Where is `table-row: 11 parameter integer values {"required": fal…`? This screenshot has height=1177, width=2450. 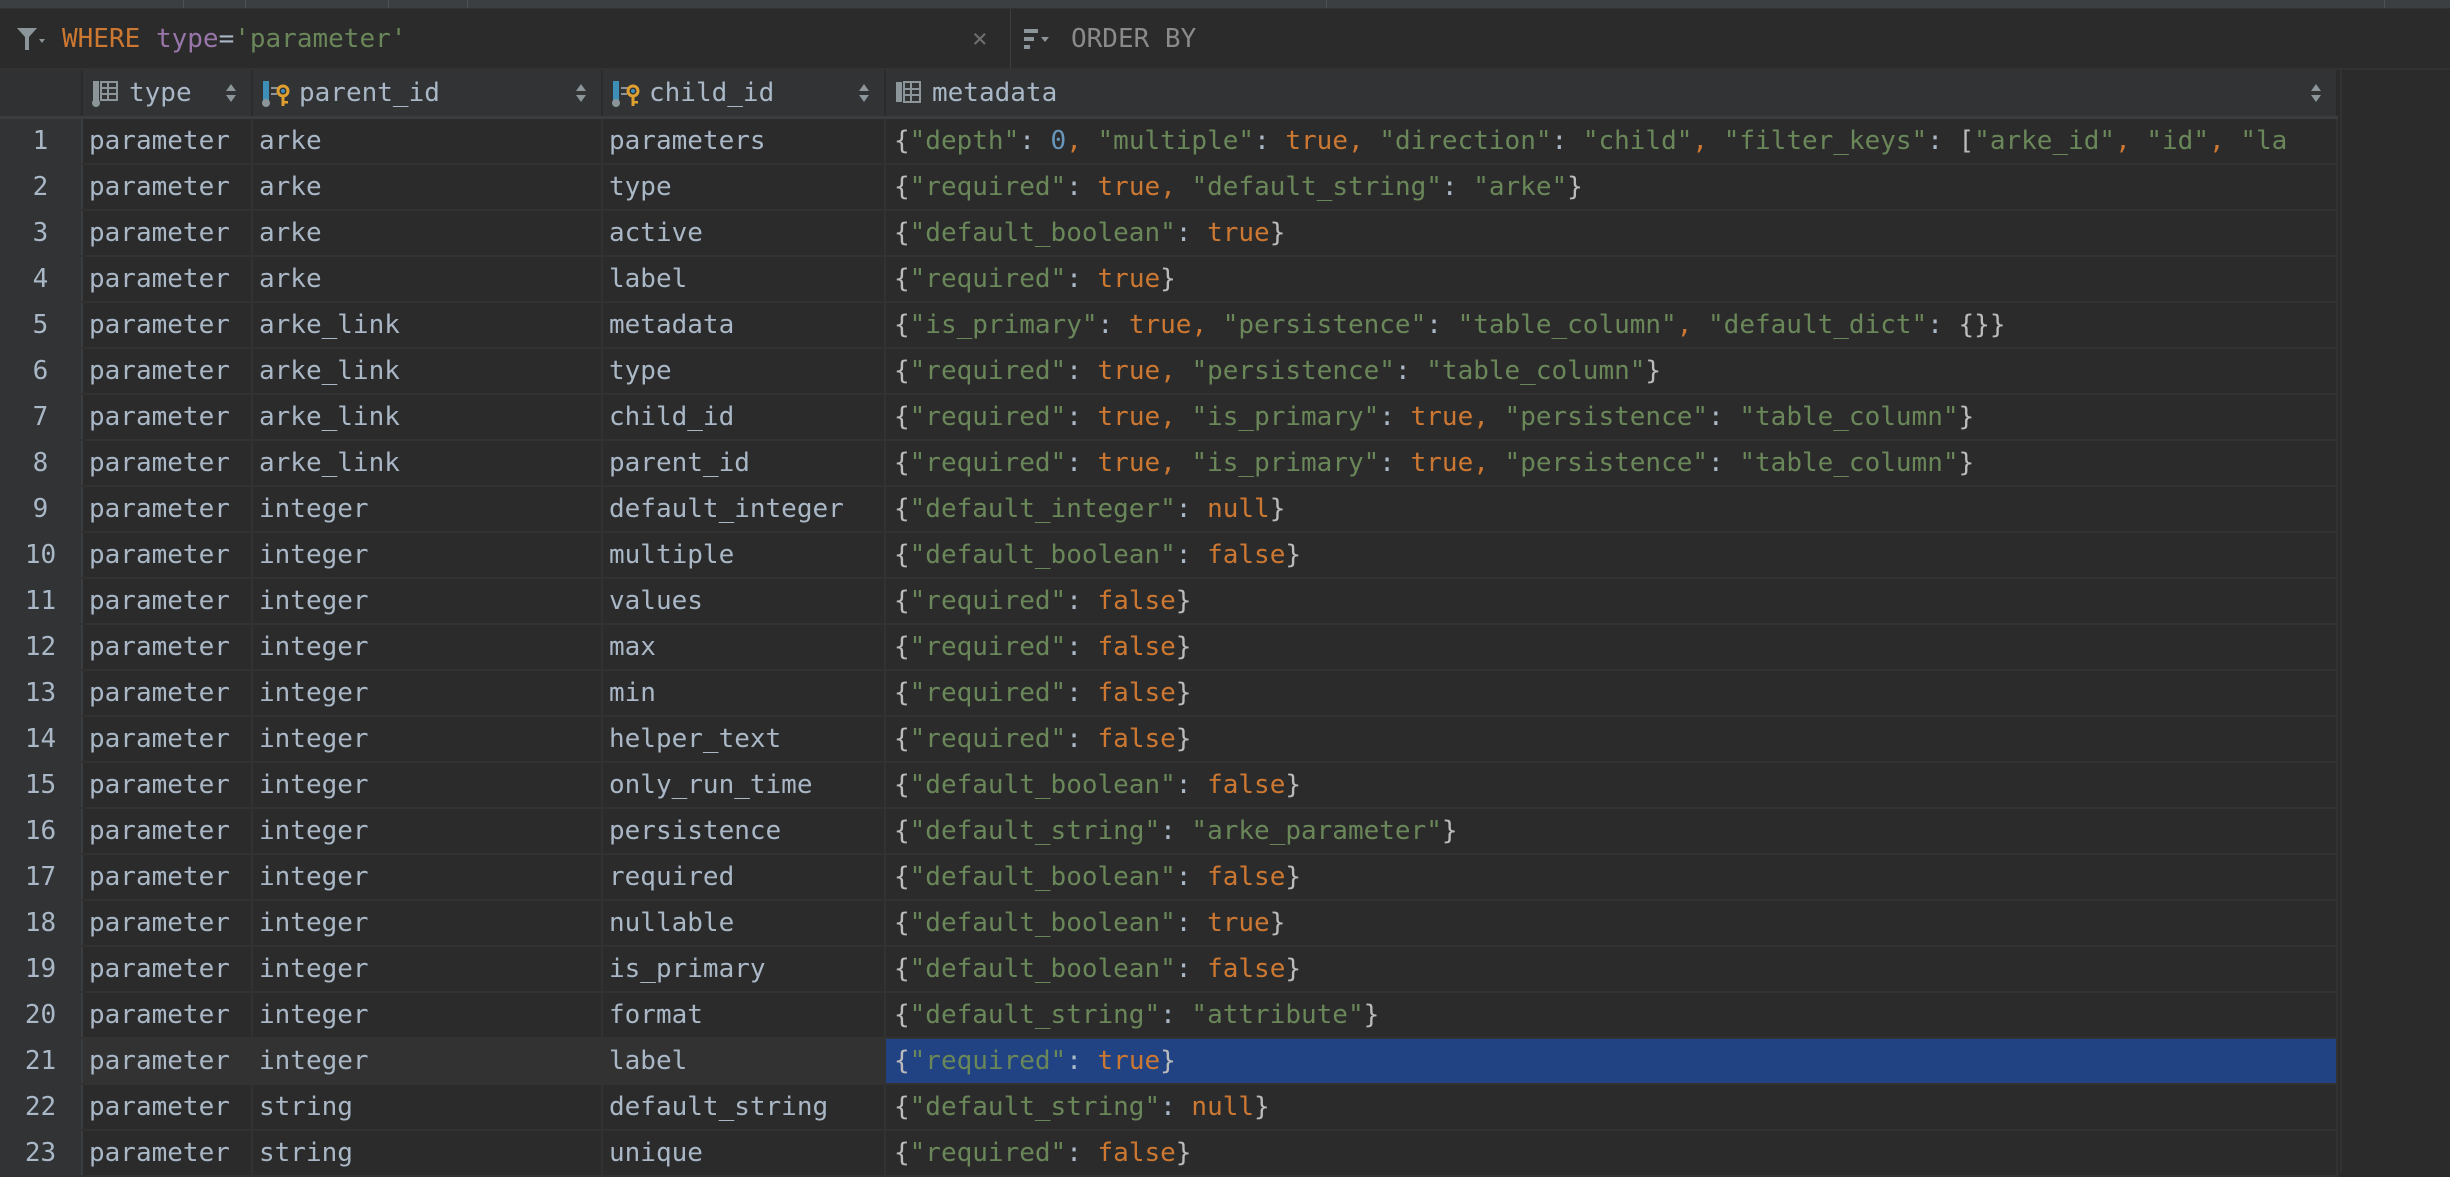 table-row: 11 parameter integer values {"required": fal… is located at coordinates (1169, 602).